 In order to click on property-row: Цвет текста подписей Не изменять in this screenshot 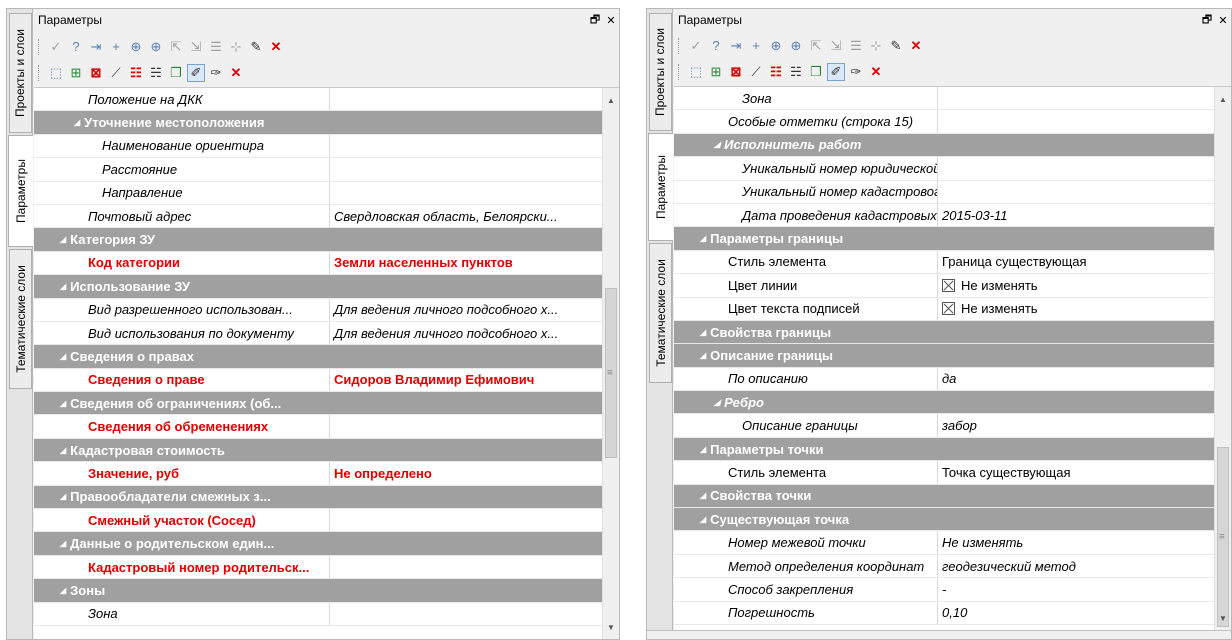, I will do `click(952, 309)`.